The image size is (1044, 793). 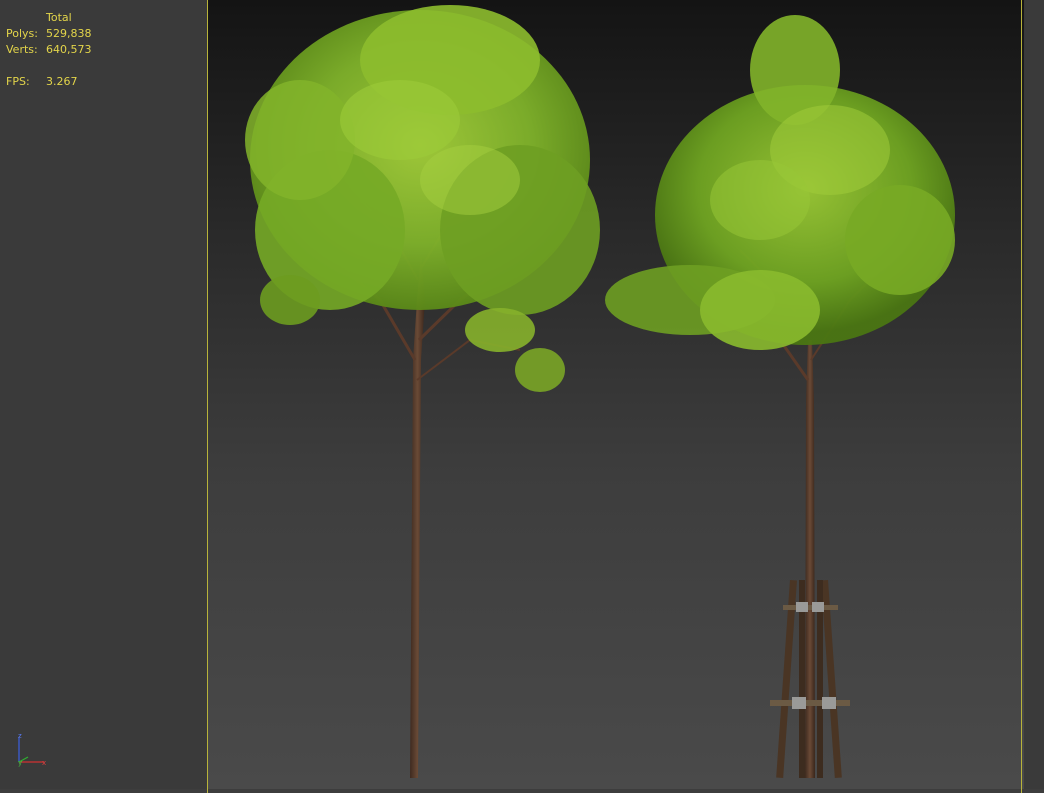 What do you see at coordinates (69, 33) in the screenshot?
I see `polys-value: 529,838` at bounding box center [69, 33].